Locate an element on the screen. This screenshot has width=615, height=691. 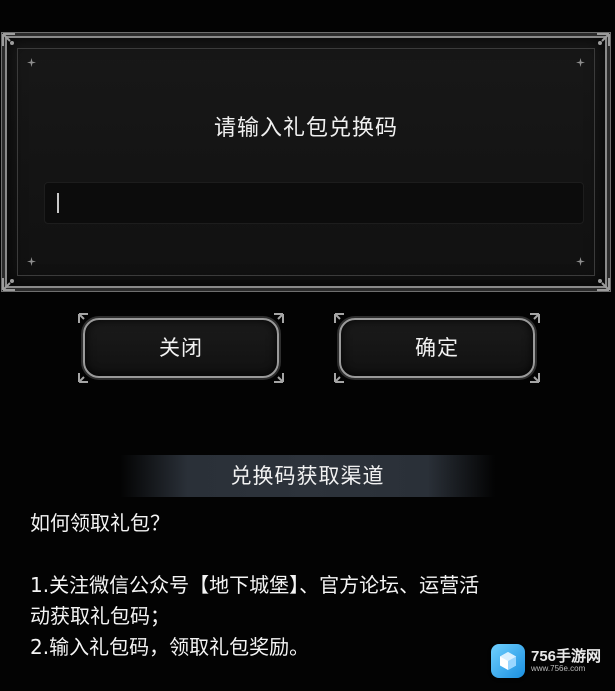
text-caret is located at coordinates (58, 203).